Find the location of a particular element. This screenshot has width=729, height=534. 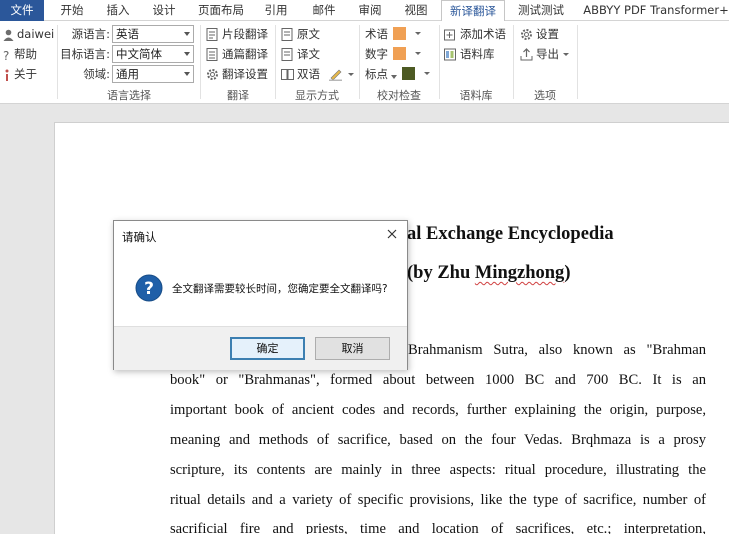

show-original-label: 原文 is located at coordinates (308, 34).